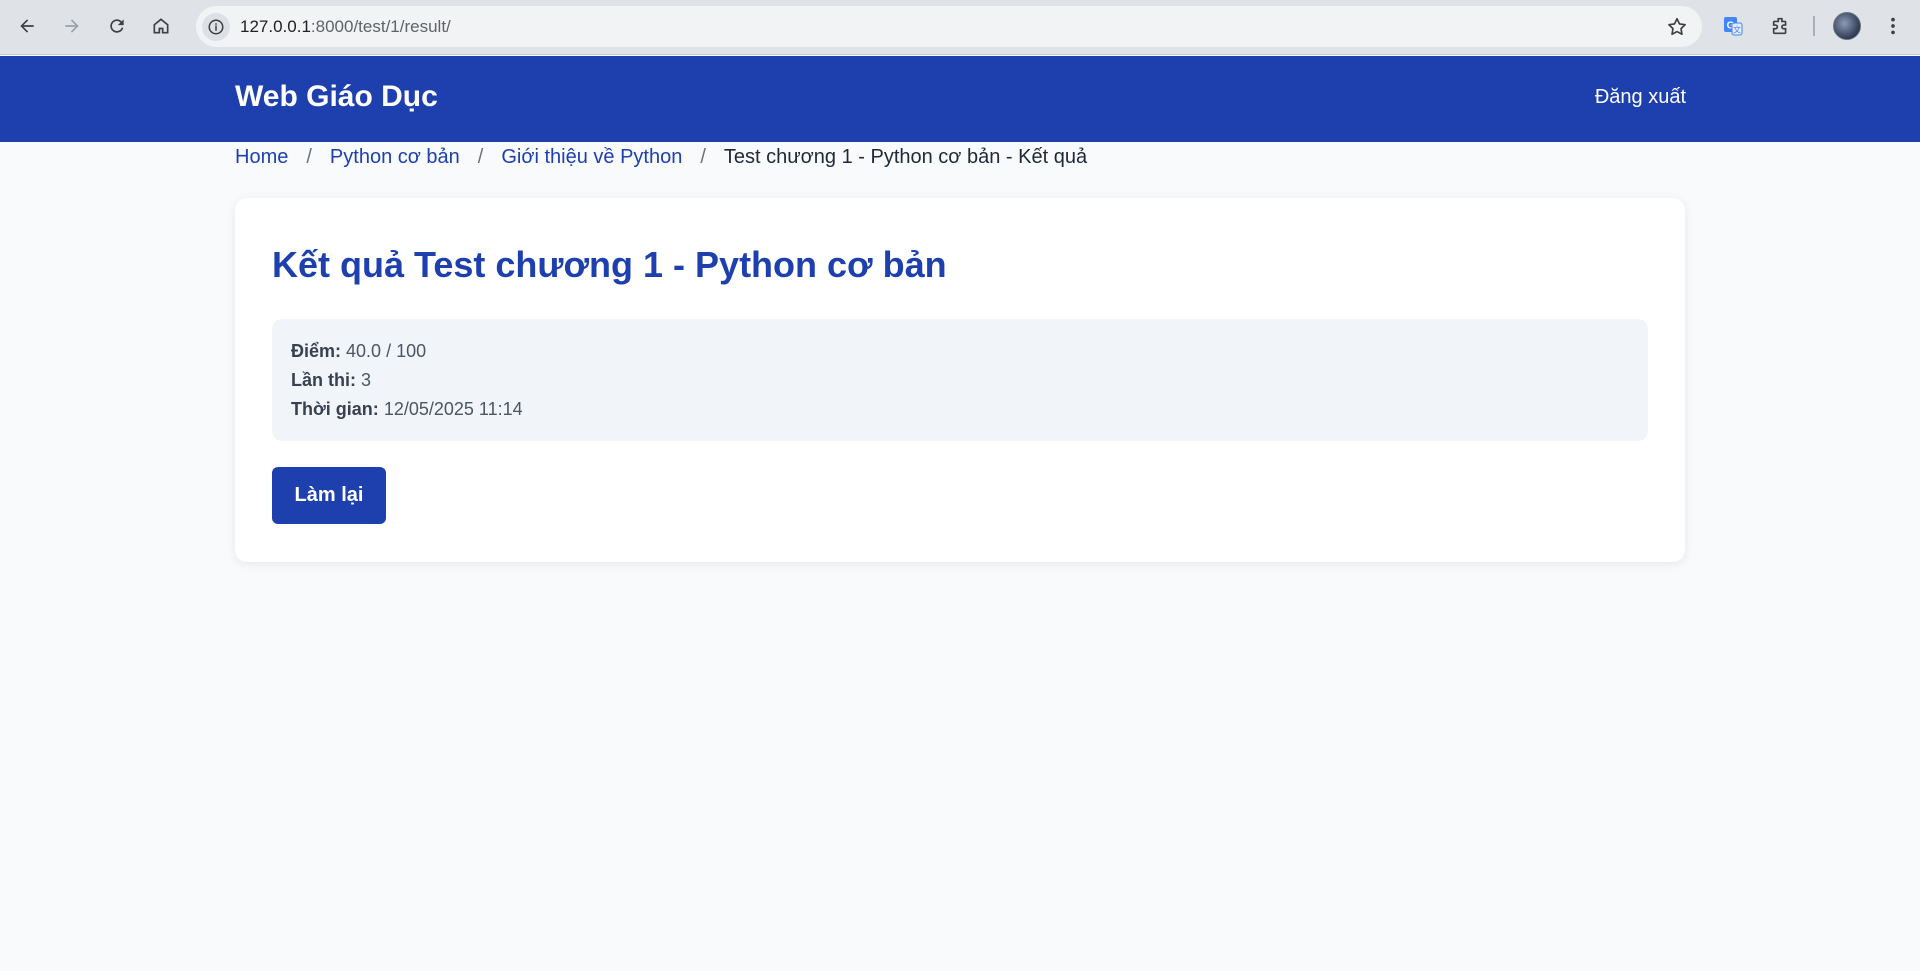 The height and width of the screenshot is (971, 1920). I want to click on home-icon, so click(161, 26).